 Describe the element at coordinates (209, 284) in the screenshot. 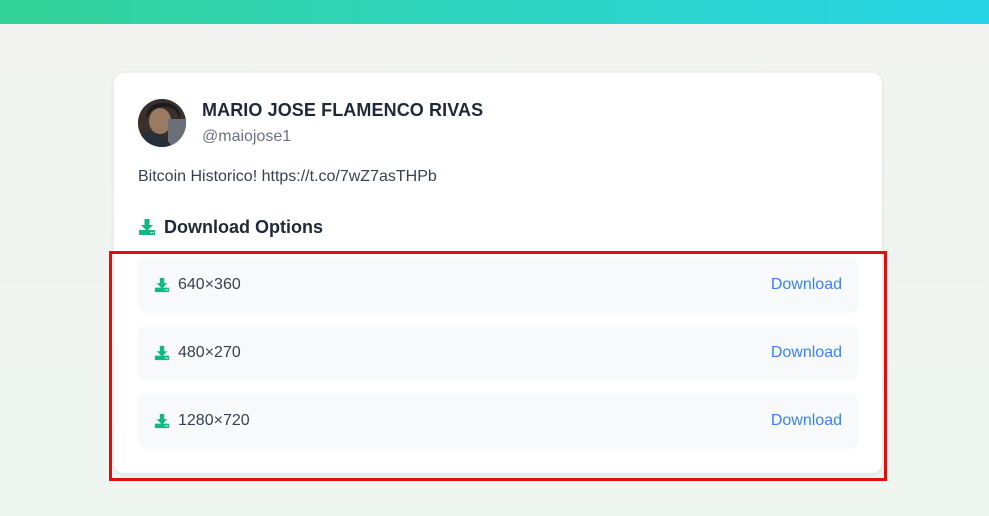

I see `resolution-label: 640×360` at that location.